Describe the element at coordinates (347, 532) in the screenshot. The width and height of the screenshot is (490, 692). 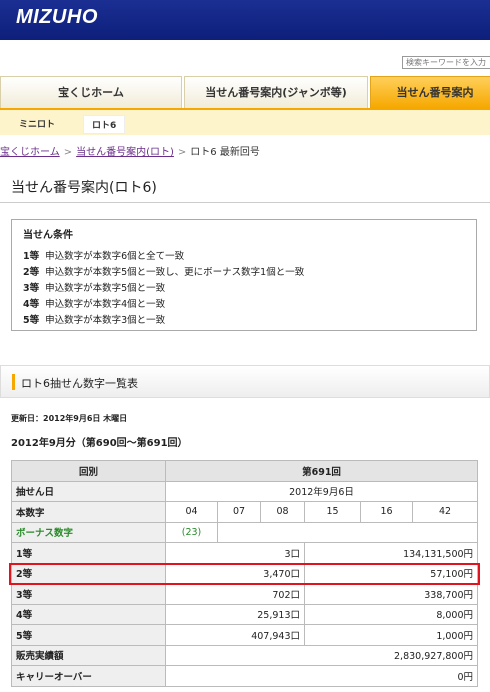
I see `empty-cell` at that location.